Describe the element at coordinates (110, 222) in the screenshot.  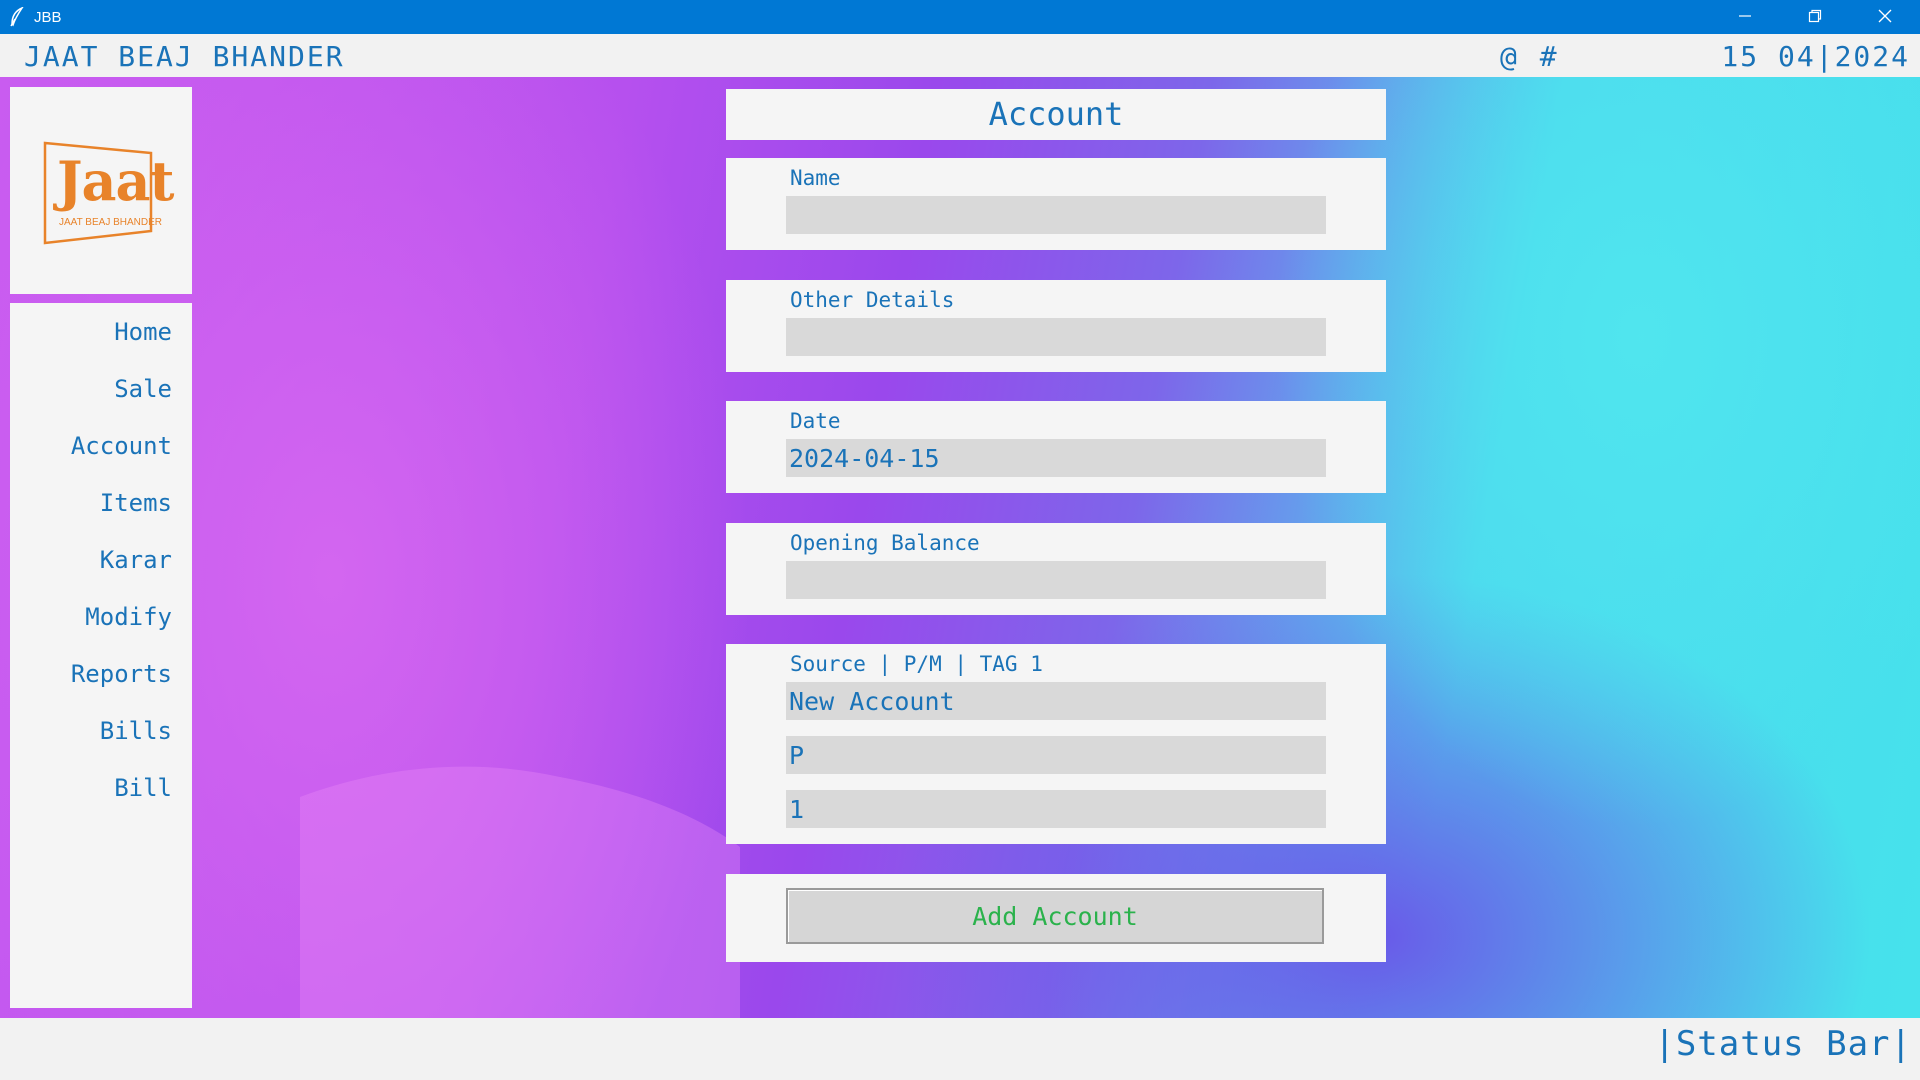
I see `logo-tagline: JAAT BEAJ BHANDER` at that location.